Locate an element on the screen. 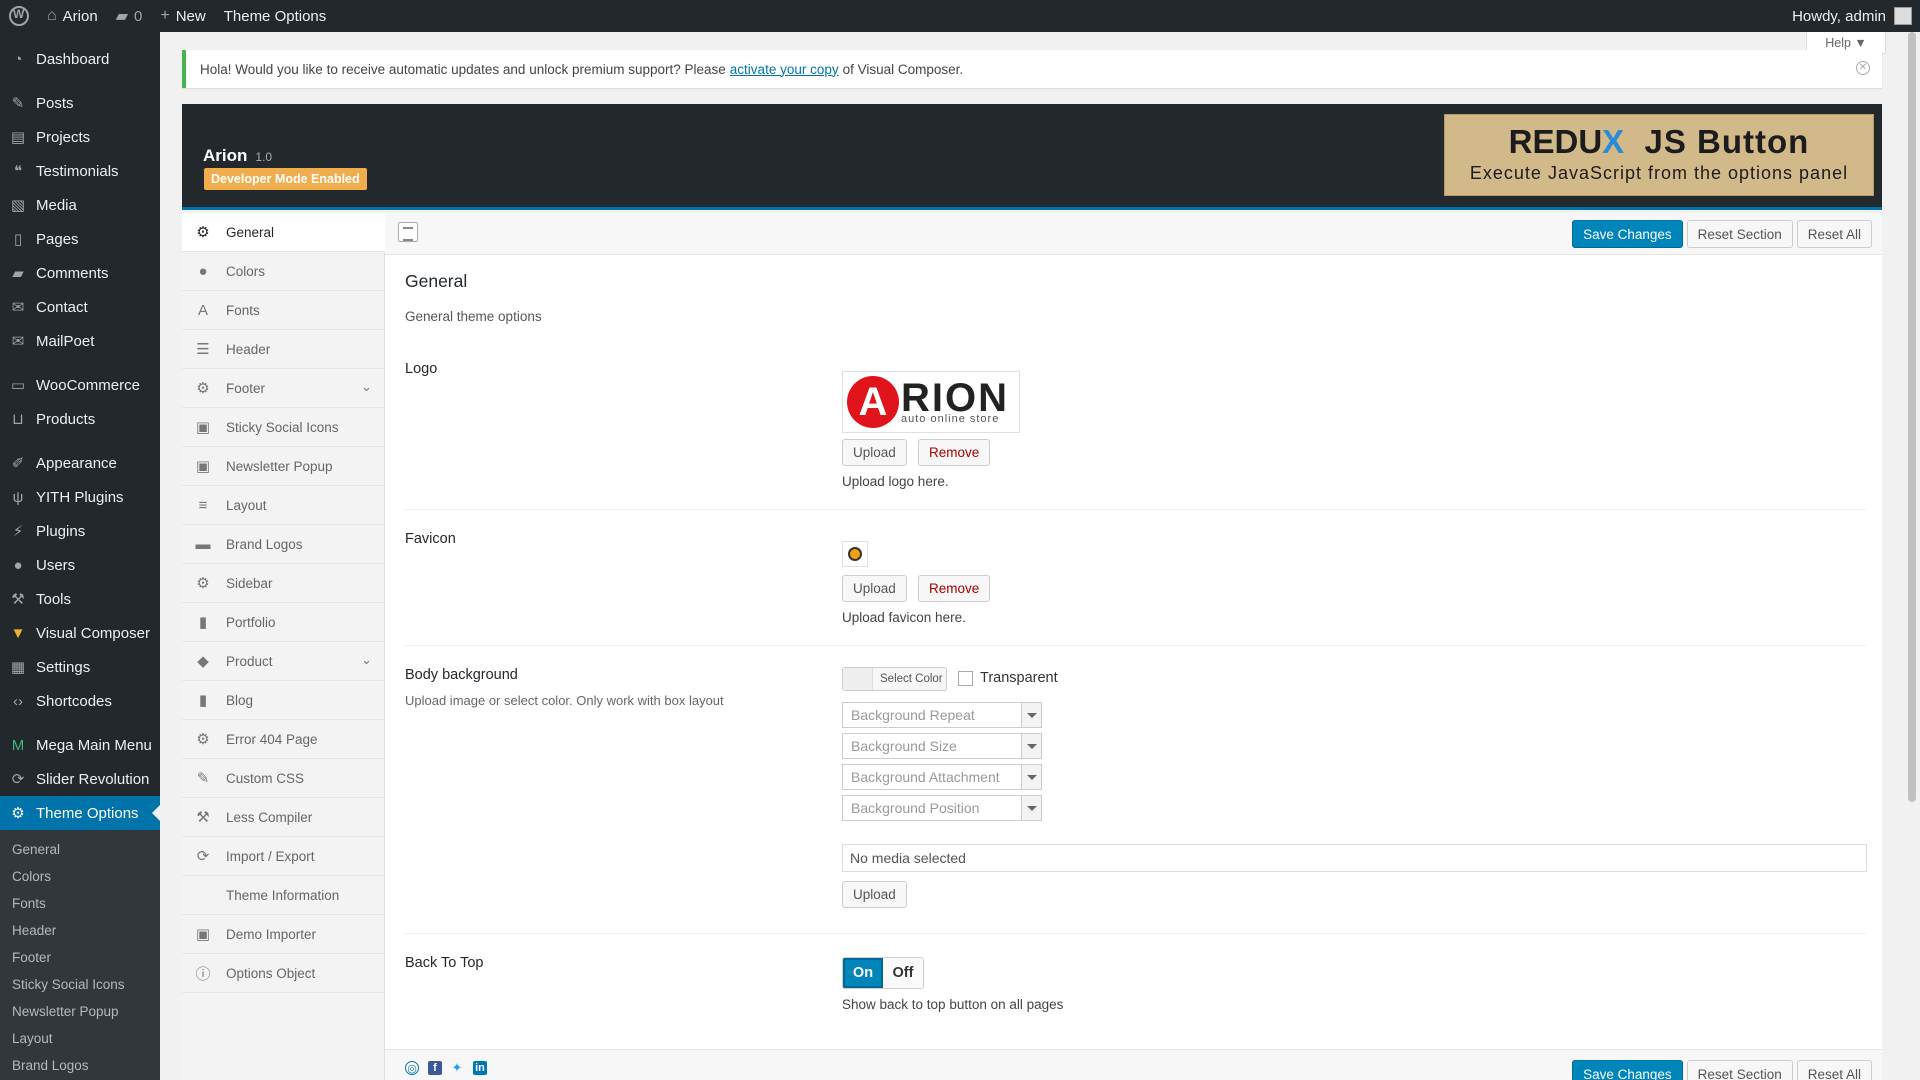  section-less-compiler: ⚒ Less Compiler is located at coordinates (283, 817).